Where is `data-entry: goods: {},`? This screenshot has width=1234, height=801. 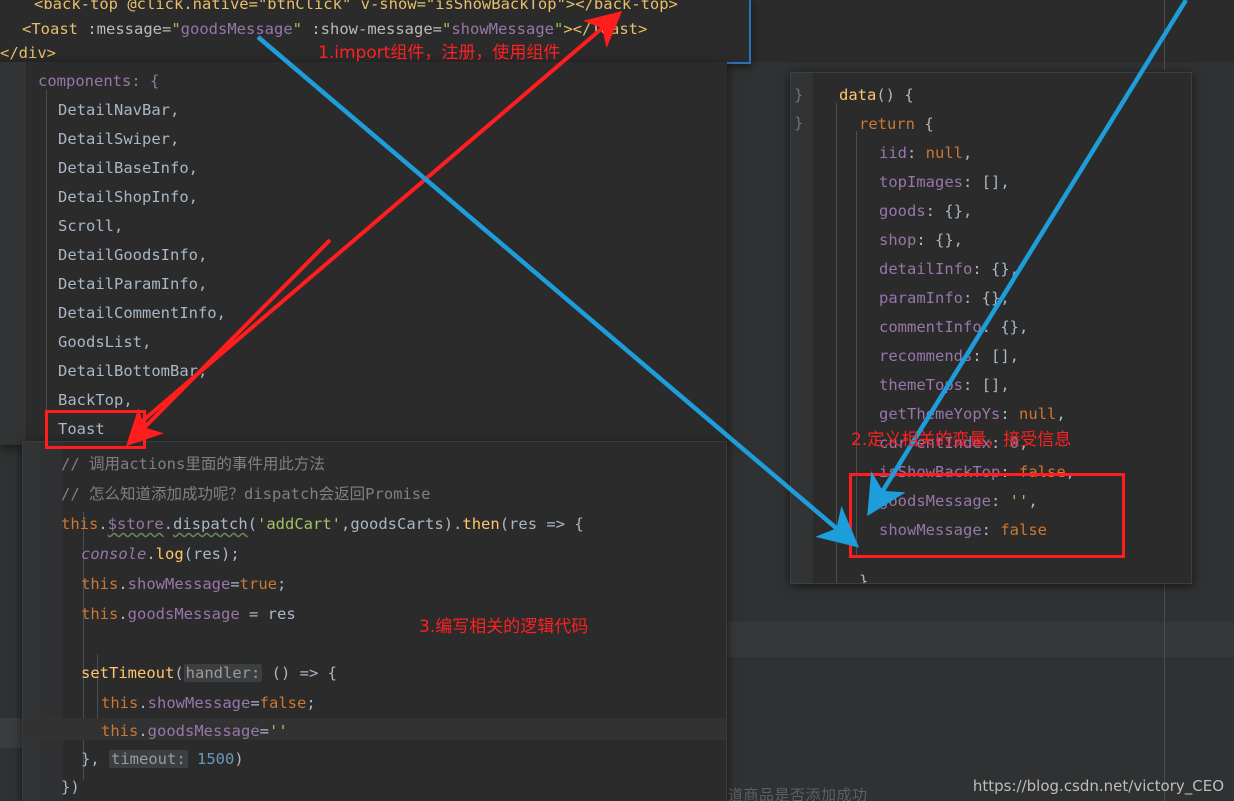
data-entry: goods: {}, is located at coordinates (925, 211).